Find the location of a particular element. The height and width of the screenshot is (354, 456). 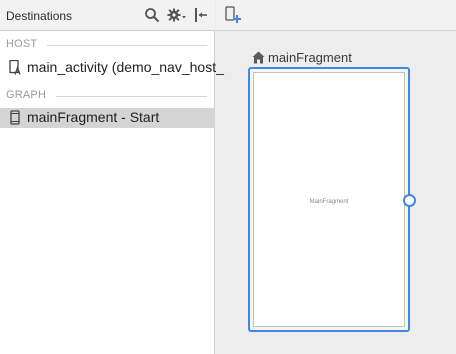

destination-title: mainFragment is located at coordinates (310, 57).